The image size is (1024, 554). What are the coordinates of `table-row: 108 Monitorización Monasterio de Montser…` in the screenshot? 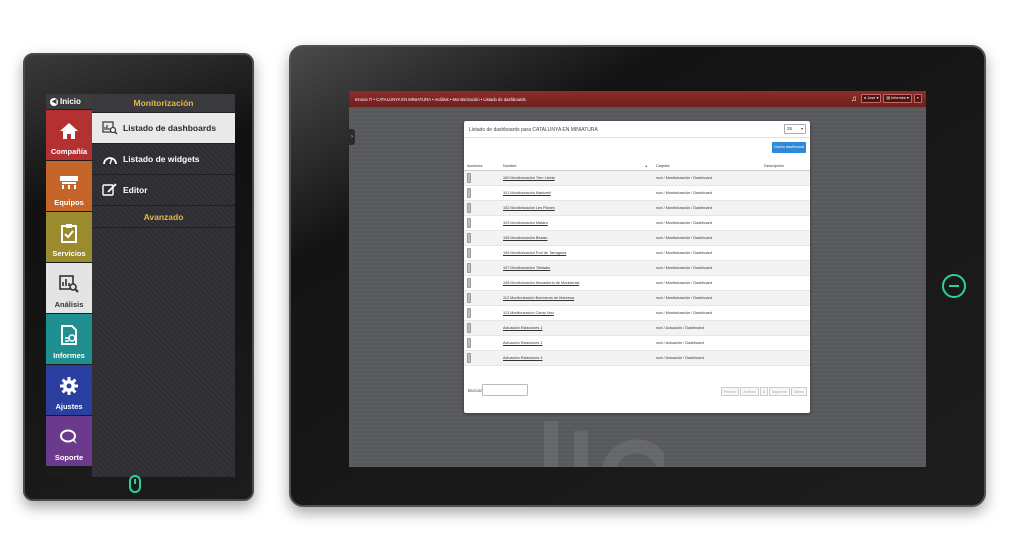 It's located at (637, 283).